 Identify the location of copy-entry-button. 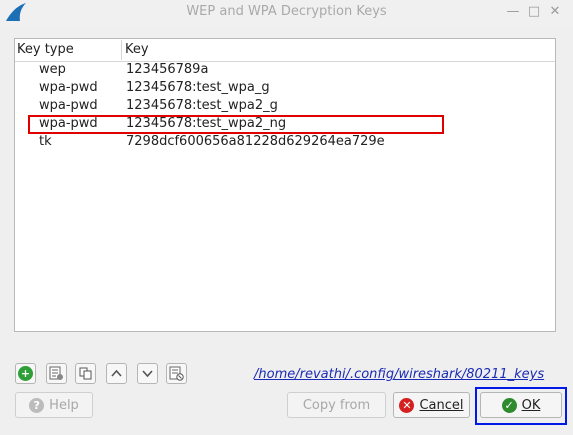
(56, 373).